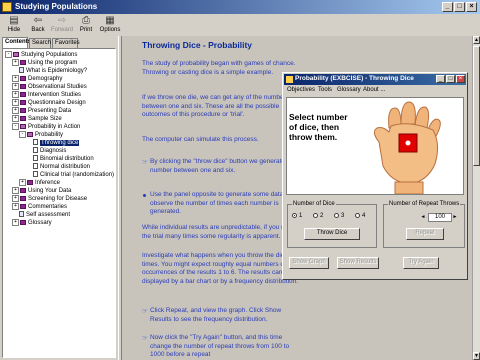  I want to click on tree-item-diagnosis: Diagnosis, so click(49, 151).